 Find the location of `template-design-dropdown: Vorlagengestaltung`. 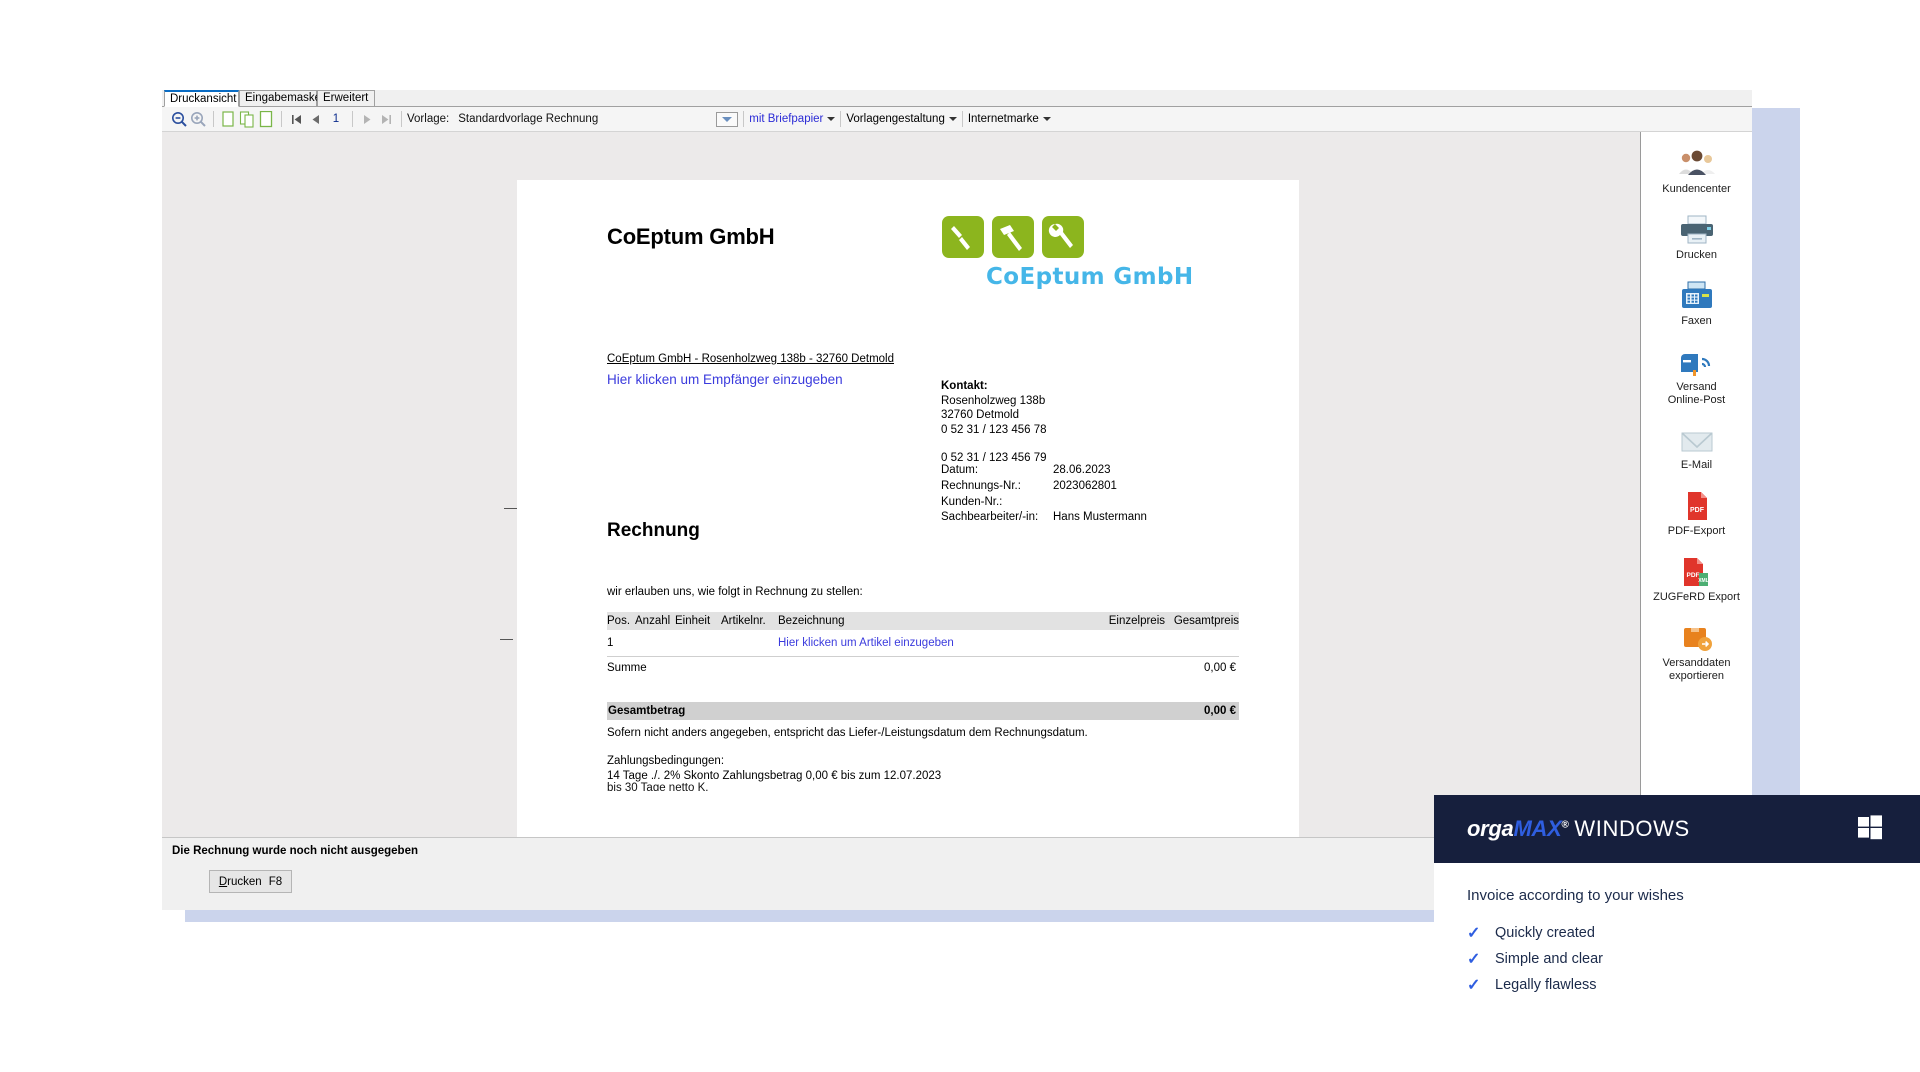

template-design-dropdown: Vorlagengestaltung is located at coordinates (901, 119).